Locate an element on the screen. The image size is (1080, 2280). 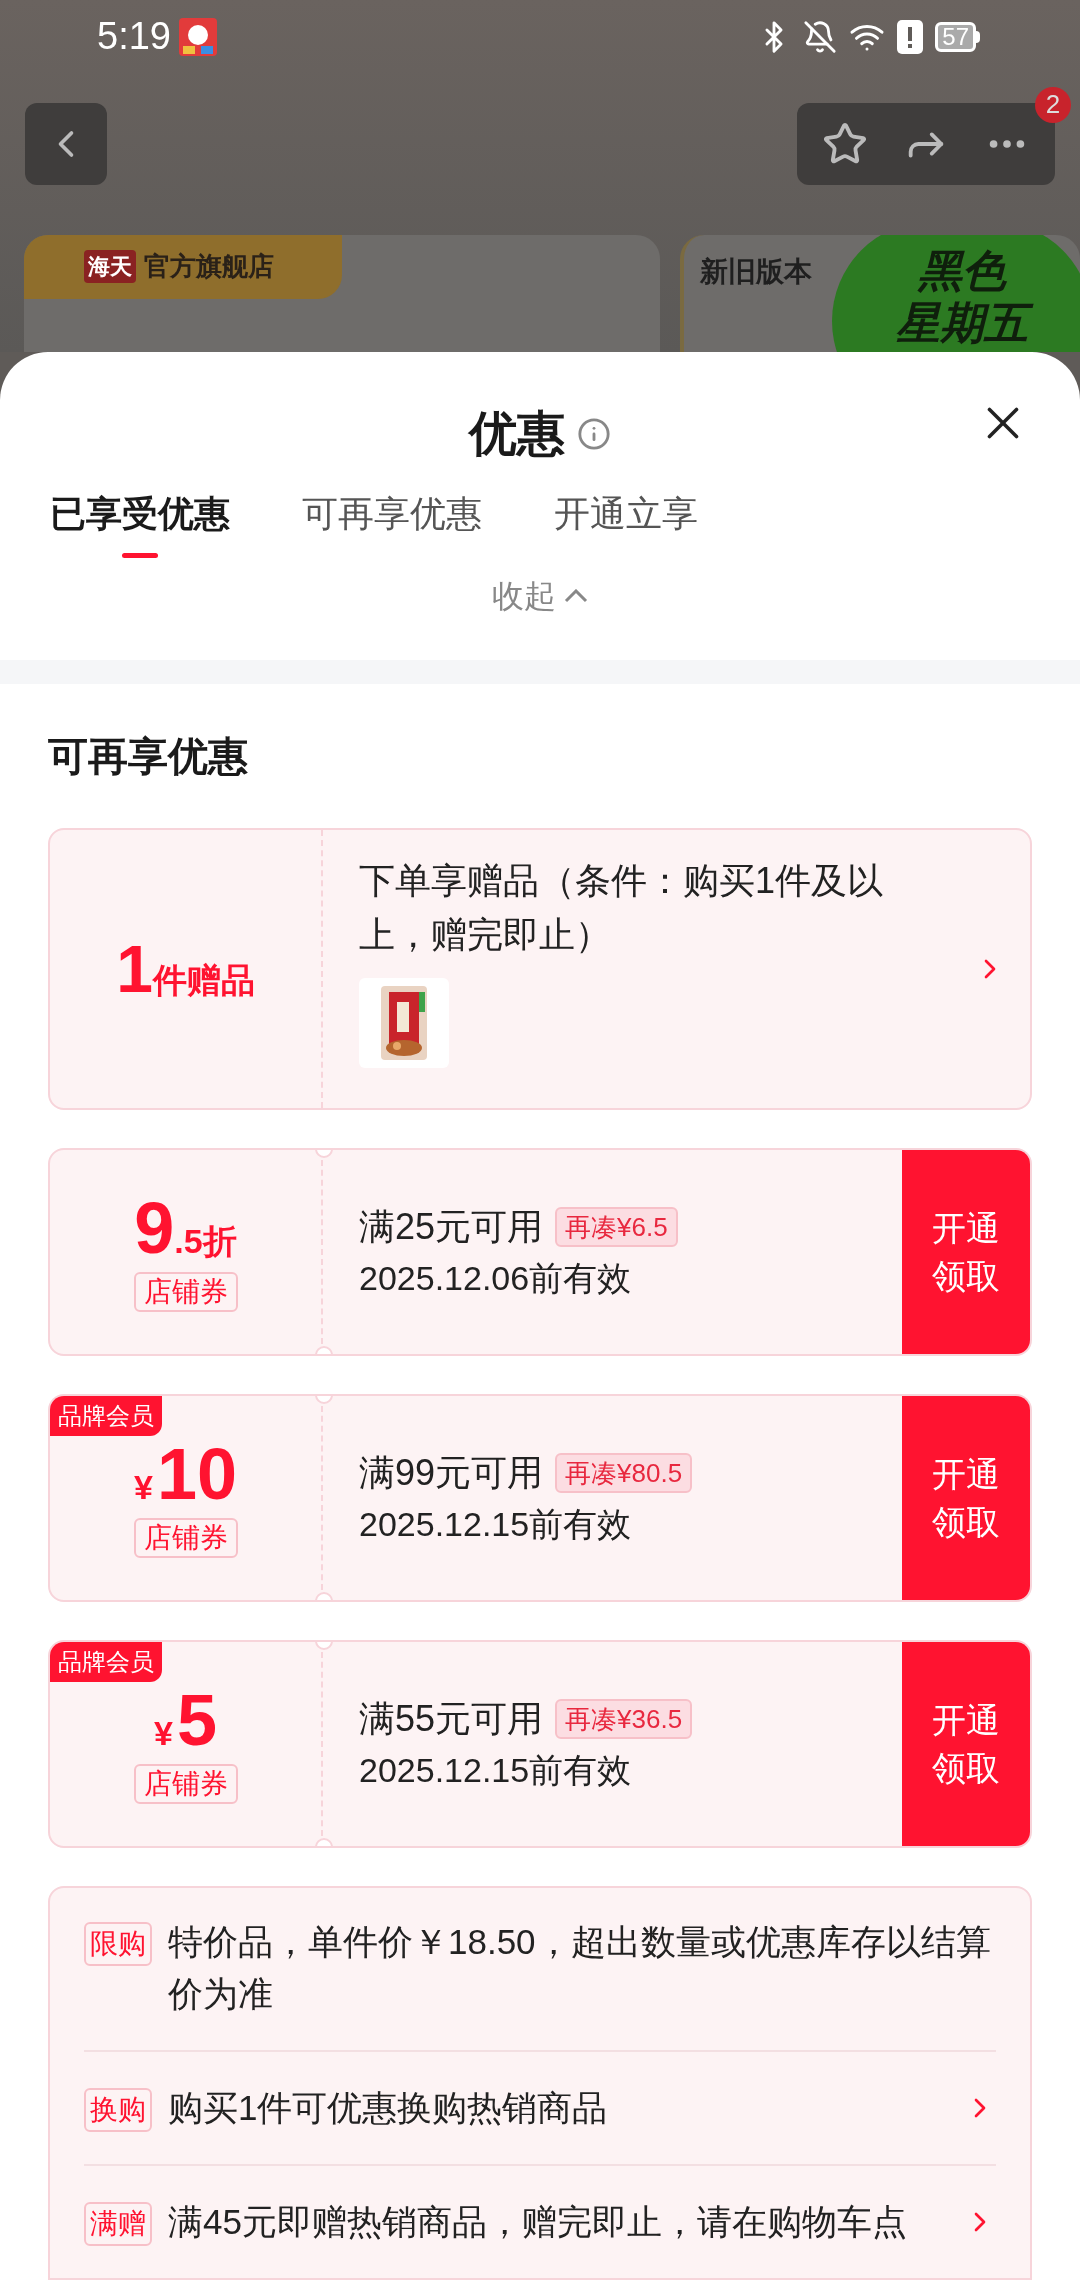
coupon-condition: 满99元可用 is located at coordinates (451, 1473).